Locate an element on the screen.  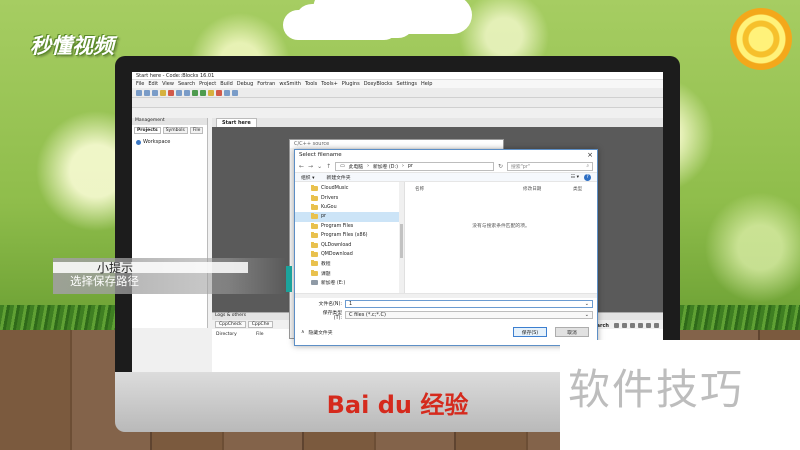
search-input: 搜索"pr" ⌕ is located at coordinates (550, 166).